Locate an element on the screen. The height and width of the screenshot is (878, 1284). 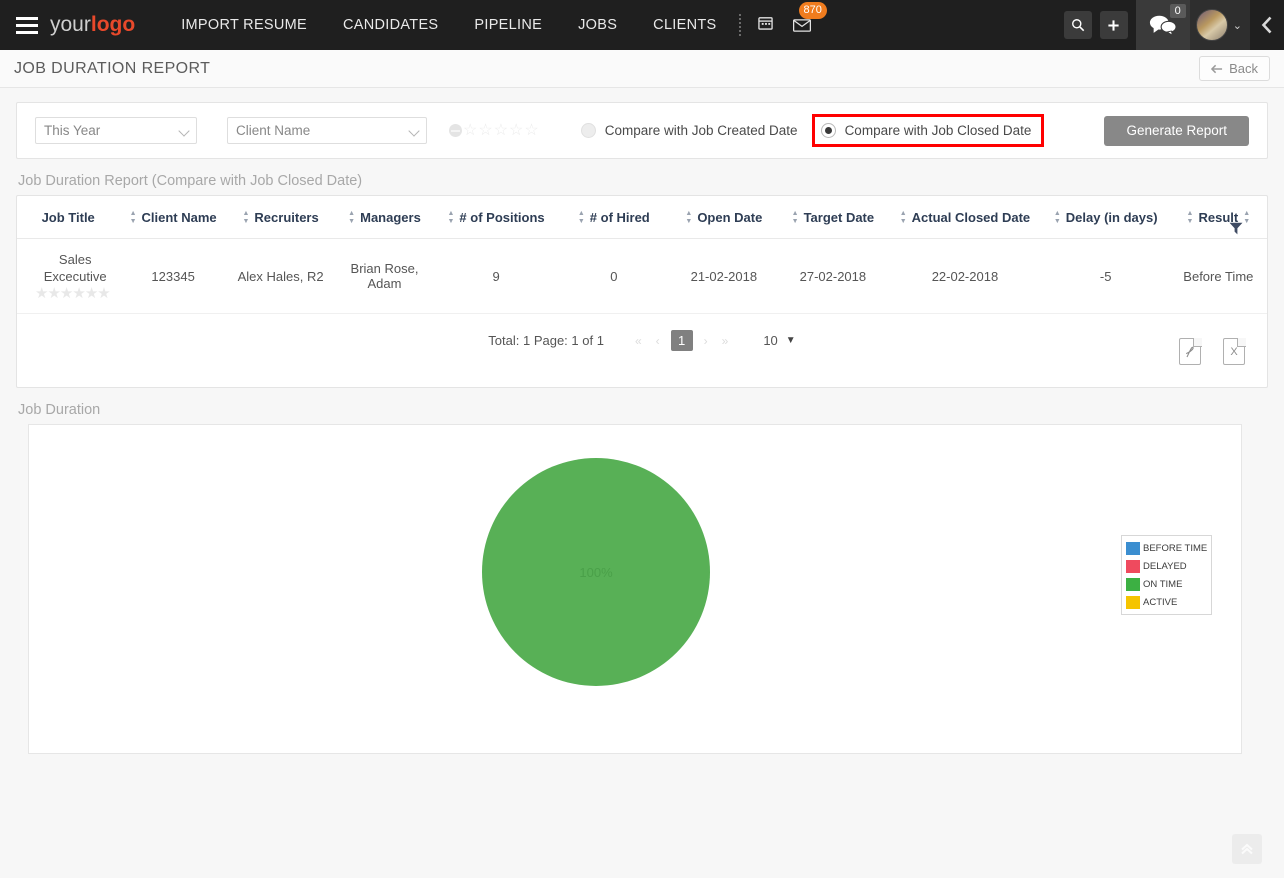
cell-hired: 0 is located at coordinates (614, 276).